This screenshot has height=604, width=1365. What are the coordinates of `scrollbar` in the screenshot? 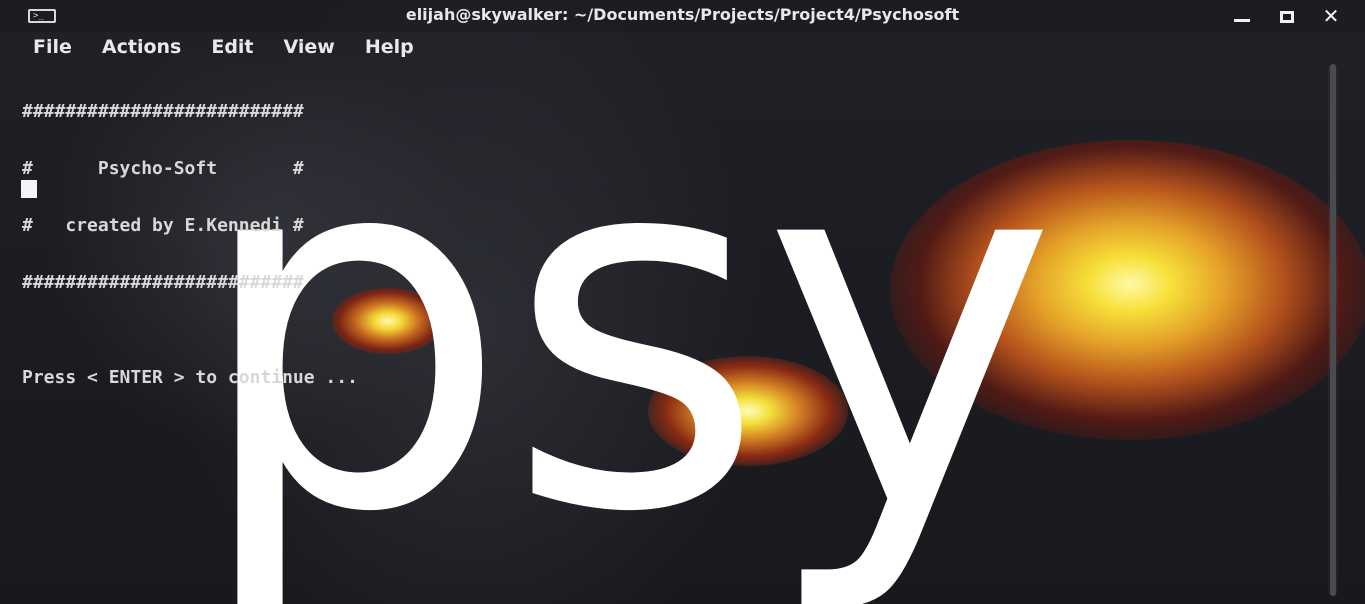 It's located at (1333, 330).